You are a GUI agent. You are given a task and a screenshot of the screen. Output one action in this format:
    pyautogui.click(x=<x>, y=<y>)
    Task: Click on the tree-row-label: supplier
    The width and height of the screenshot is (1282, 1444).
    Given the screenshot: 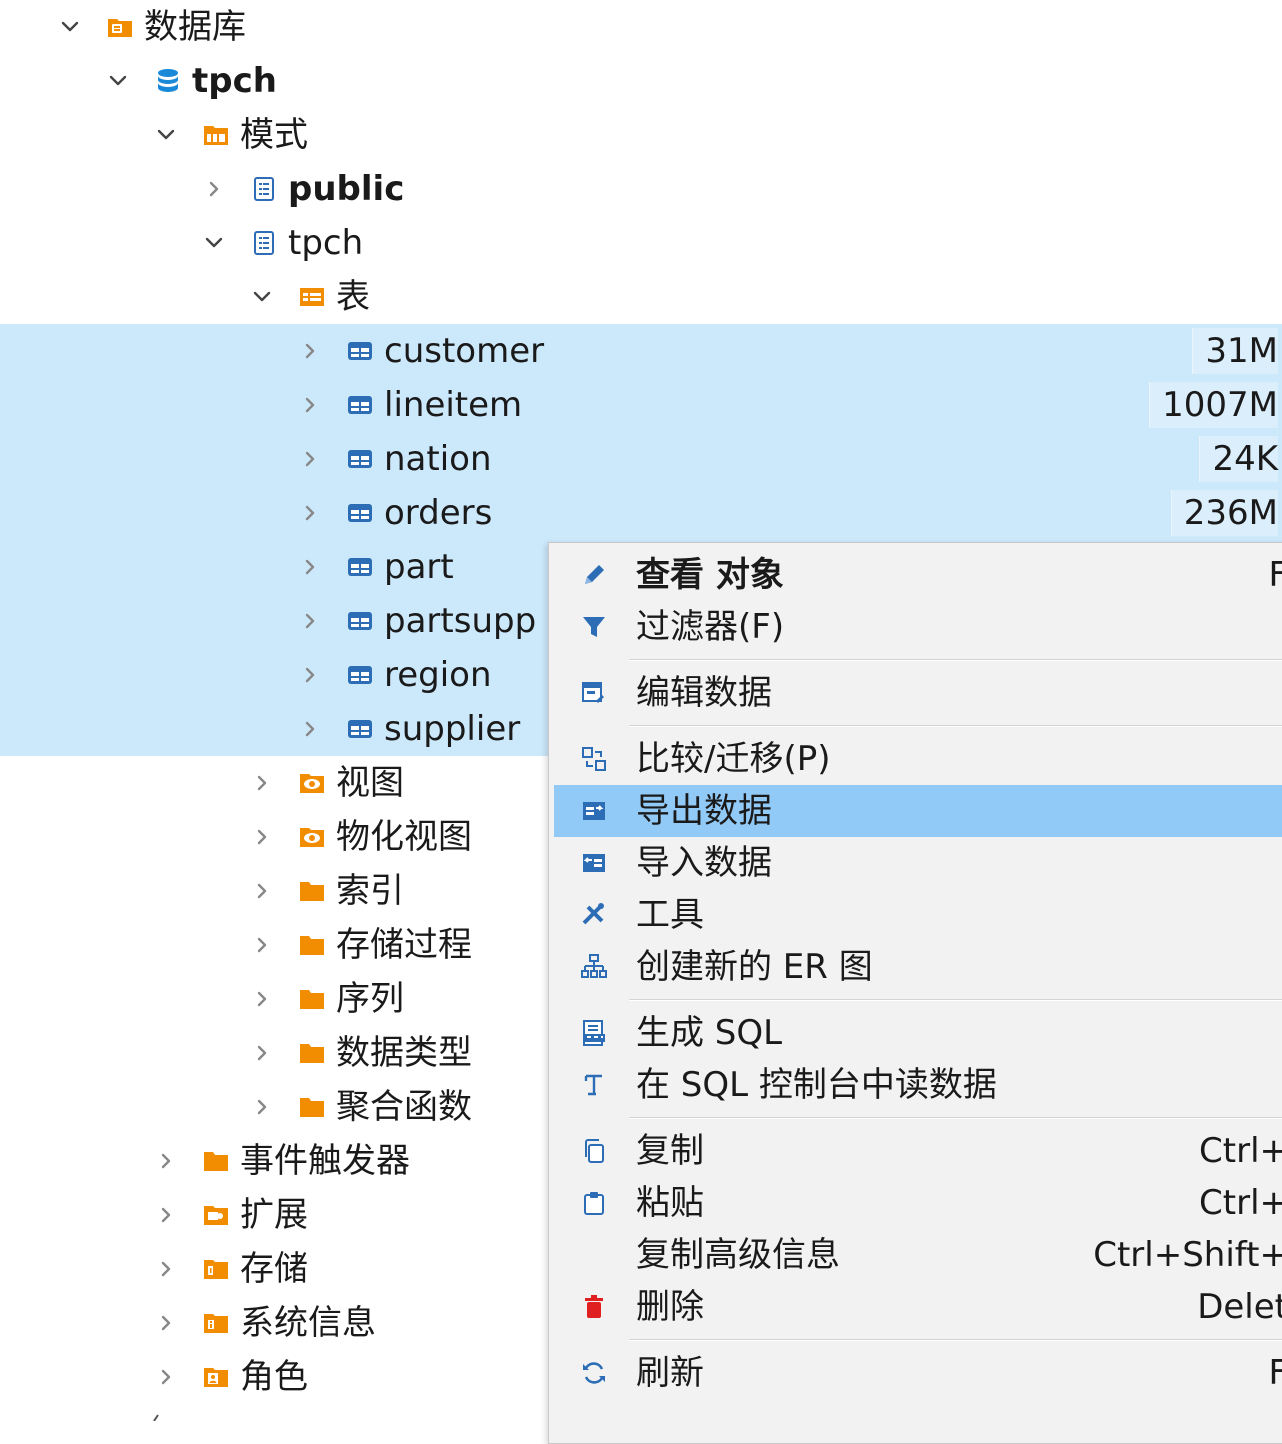 What is the action you would take?
    pyautogui.click(x=452, y=729)
    